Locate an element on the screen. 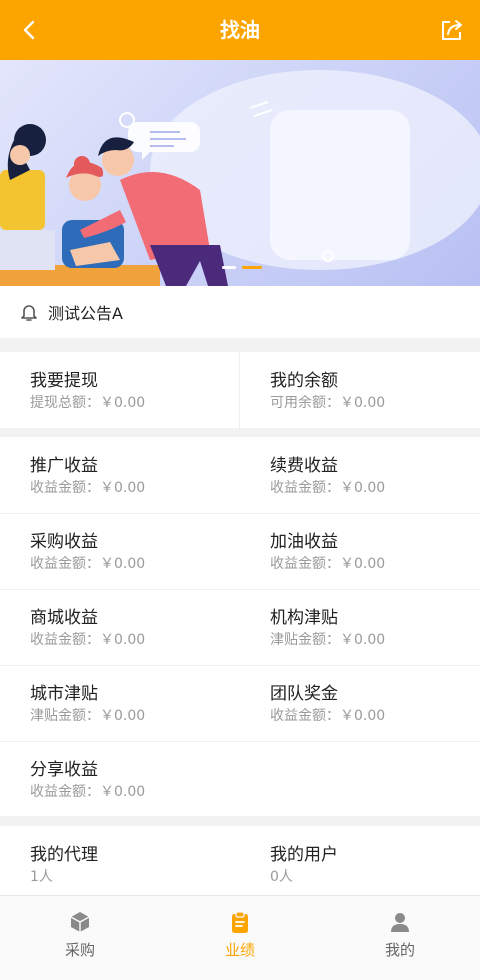 The height and width of the screenshot is (980, 480). share-income-cell: 分享收益 收益金额：￥0.00 is located at coordinates (120, 779).